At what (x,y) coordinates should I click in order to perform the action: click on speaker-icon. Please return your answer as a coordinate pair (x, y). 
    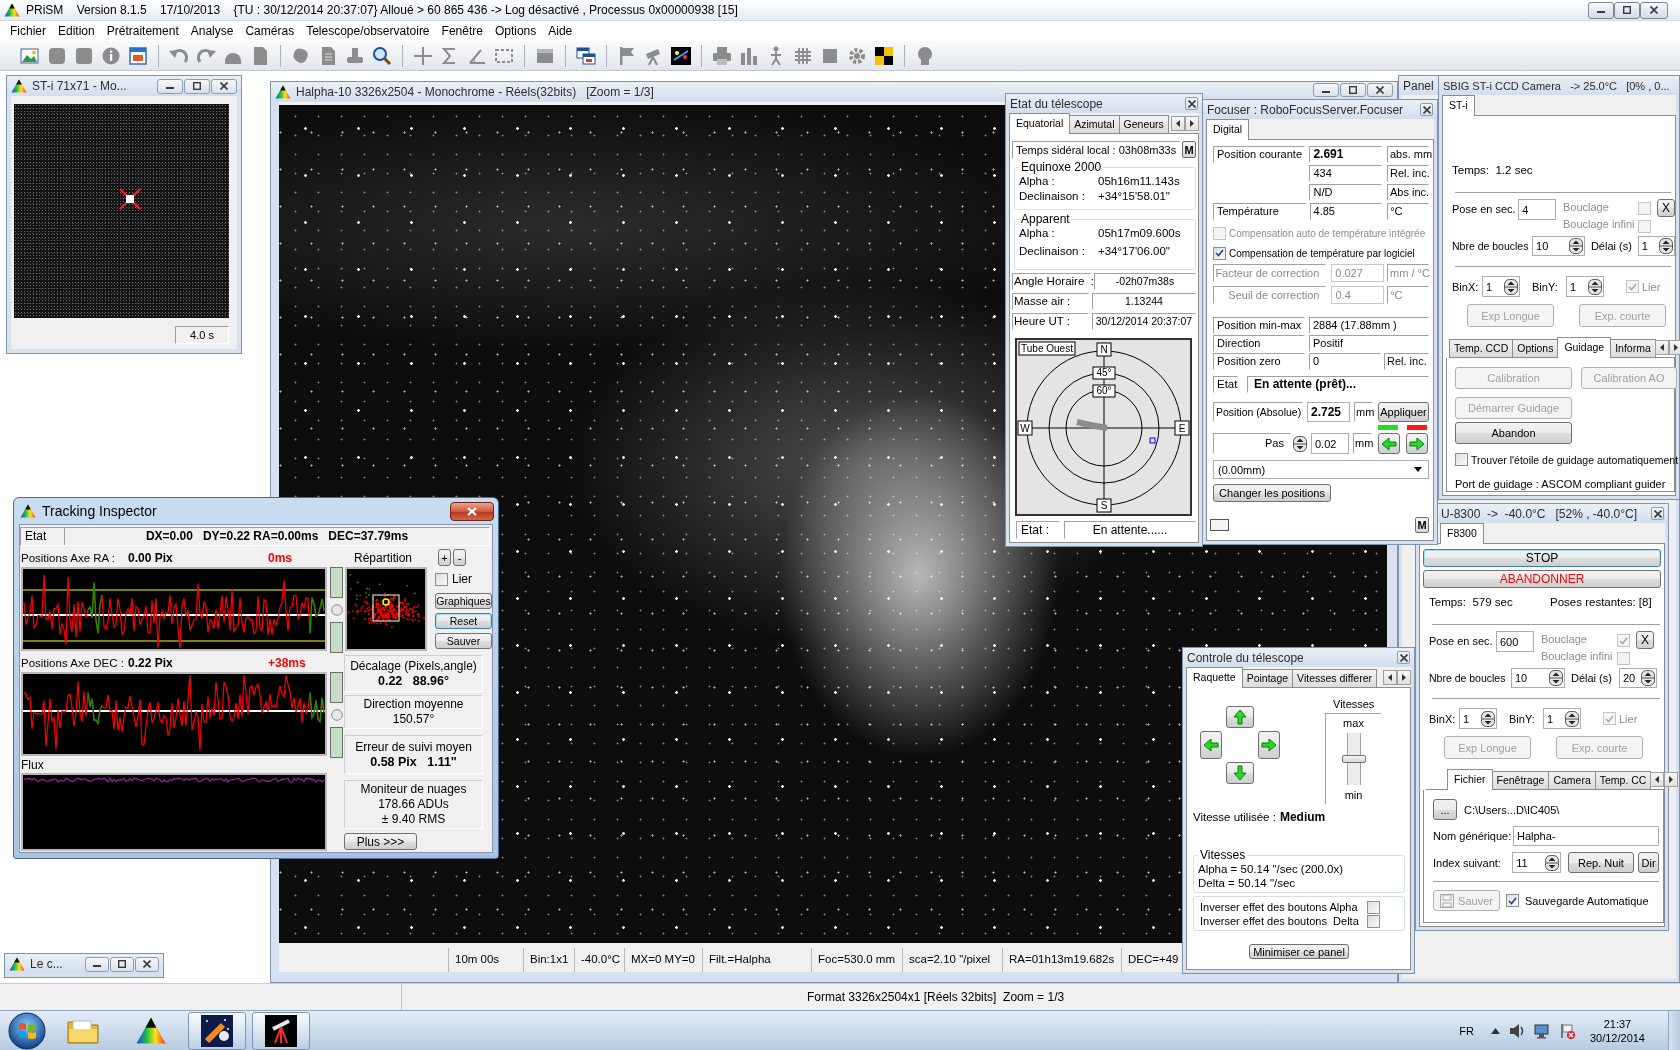
    Looking at the image, I should click on (1516, 1030).